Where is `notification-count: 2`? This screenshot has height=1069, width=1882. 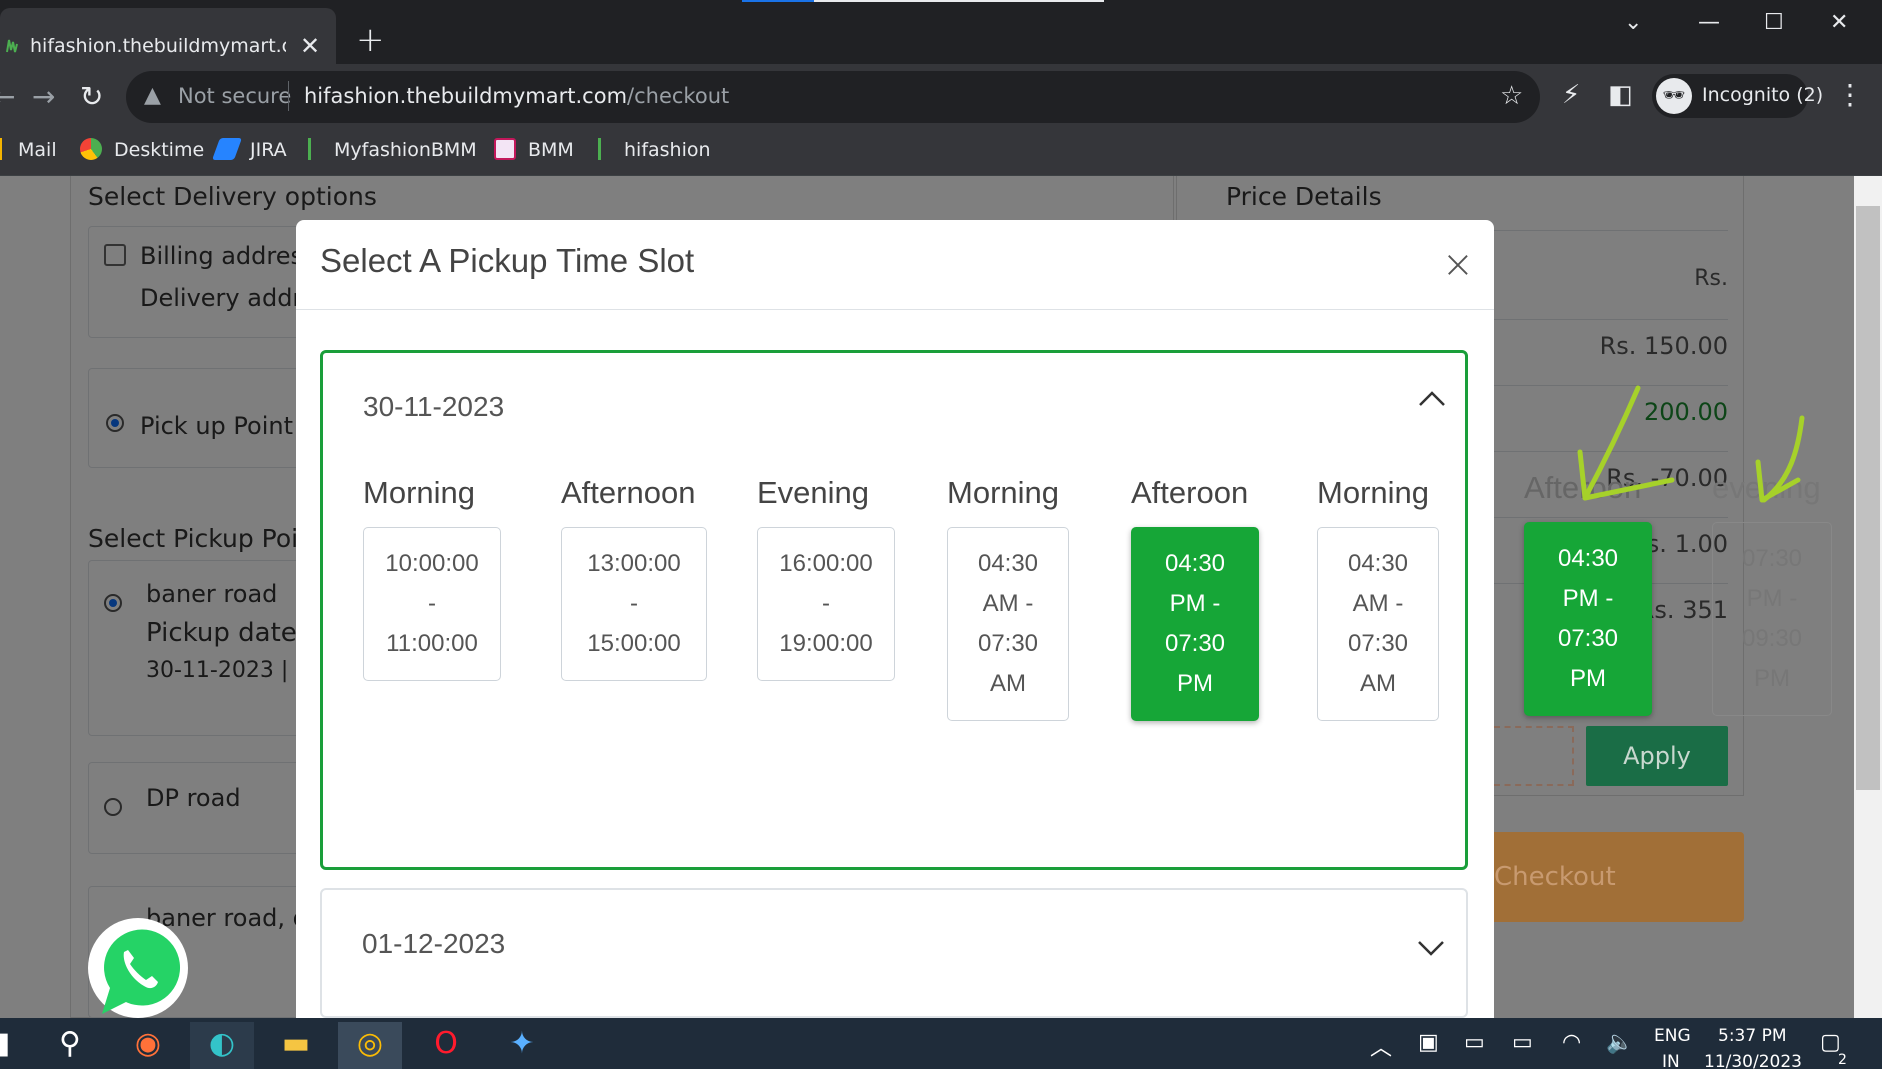 notification-count: 2 is located at coordinates (1842, 1060).